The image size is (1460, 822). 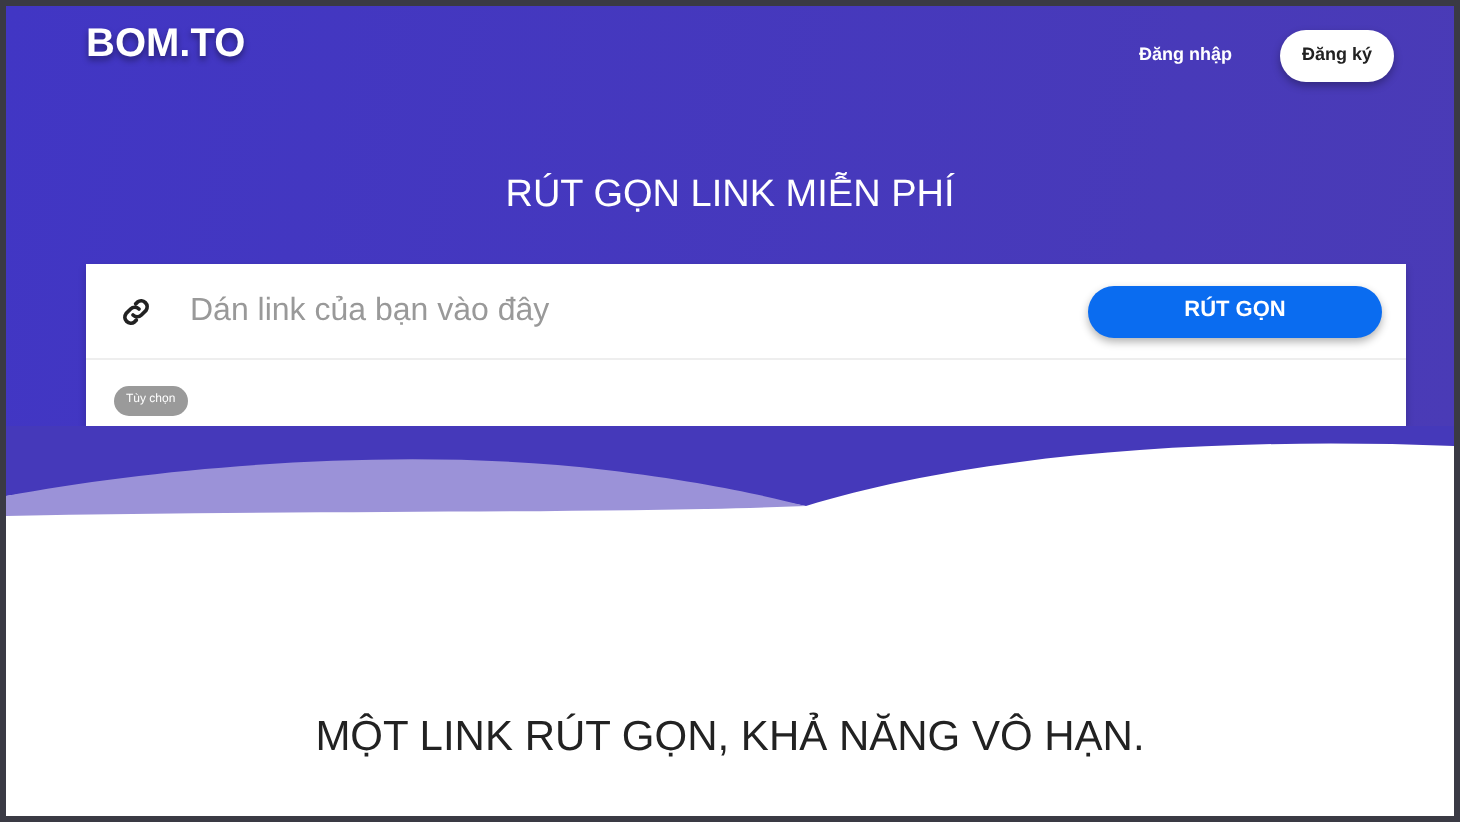 I want to click on logo: BOM.TO, so click(x=166, y=40).